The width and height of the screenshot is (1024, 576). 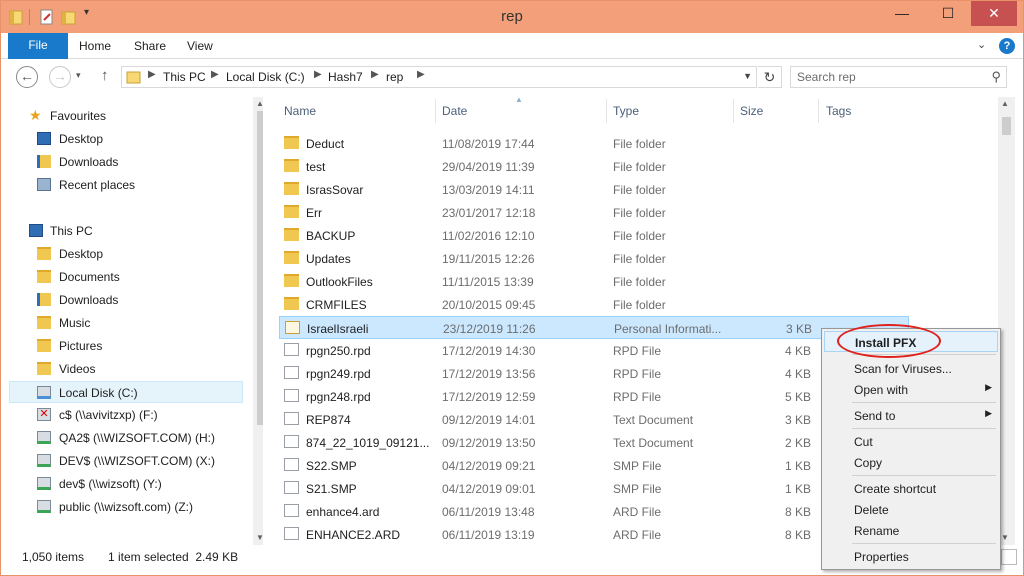 What do you see at coordinates (594, 534) in the screenshot?
I see `table-row: ENHANCE2.ARD 06/11/2019 13:19 ARD File 8 KB` at bounding box center [594, 534].